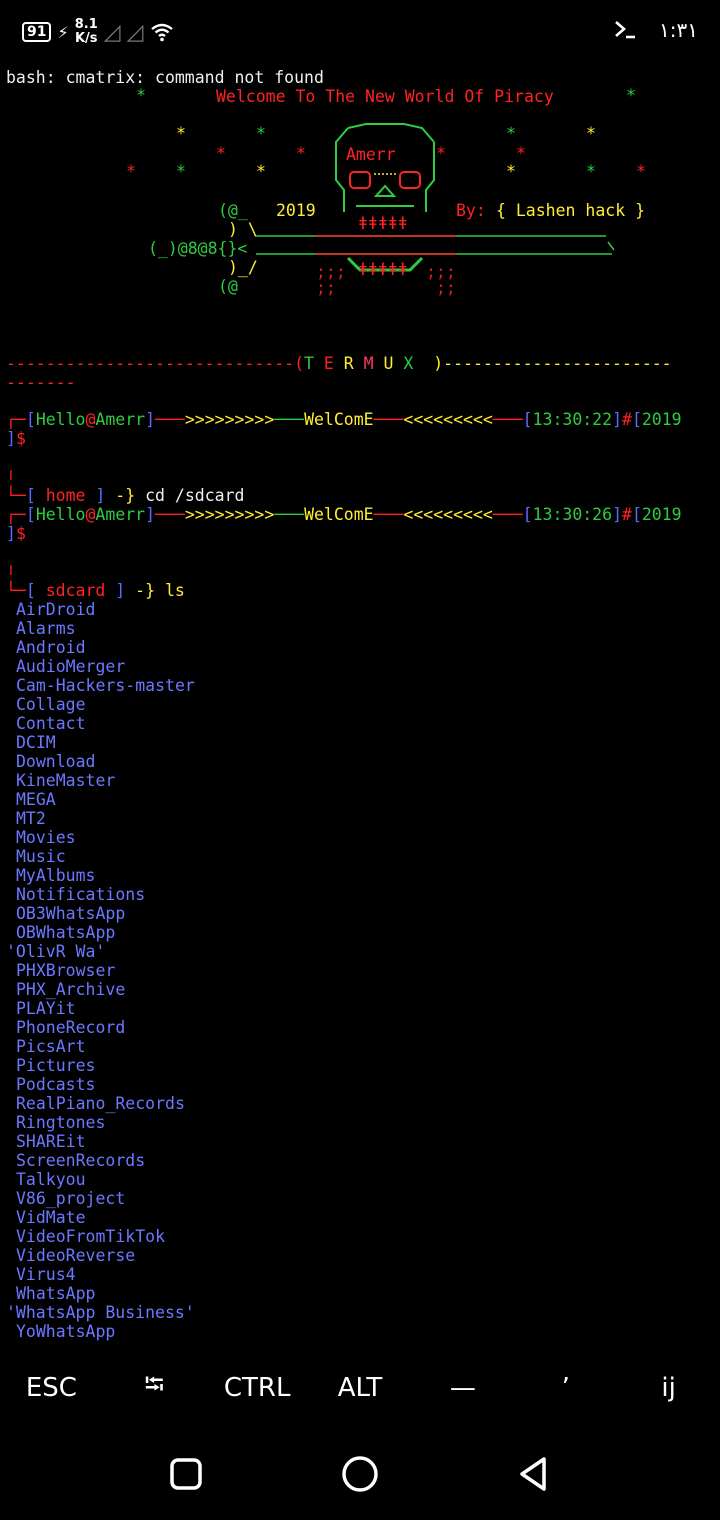 Image resolution: width=720 pixels, height=1520 pixels. Describe the element at coordinates (471, 210) in the screenshot. I see `by-label: By:` at that location.